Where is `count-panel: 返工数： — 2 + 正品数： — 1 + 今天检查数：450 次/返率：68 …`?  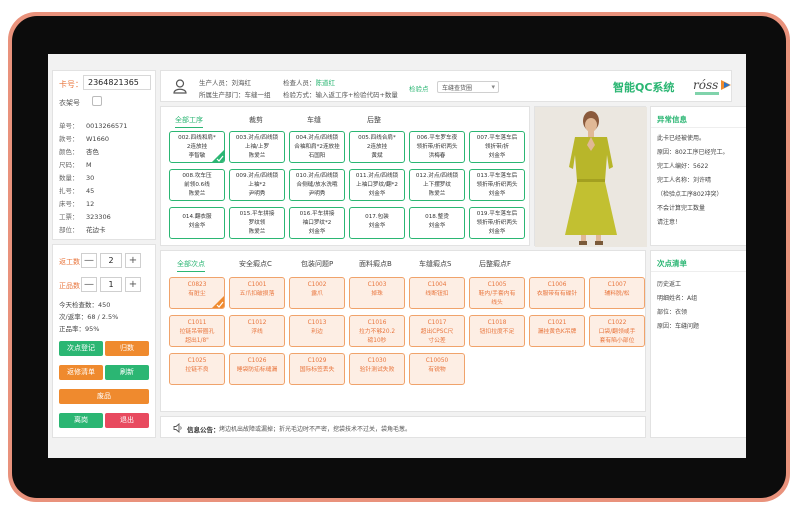
count-panel: 返工数： — 2 + 正品数： — 1 + 今天检查数：450 次/返率：68 … is located at coordinates (104, 341).